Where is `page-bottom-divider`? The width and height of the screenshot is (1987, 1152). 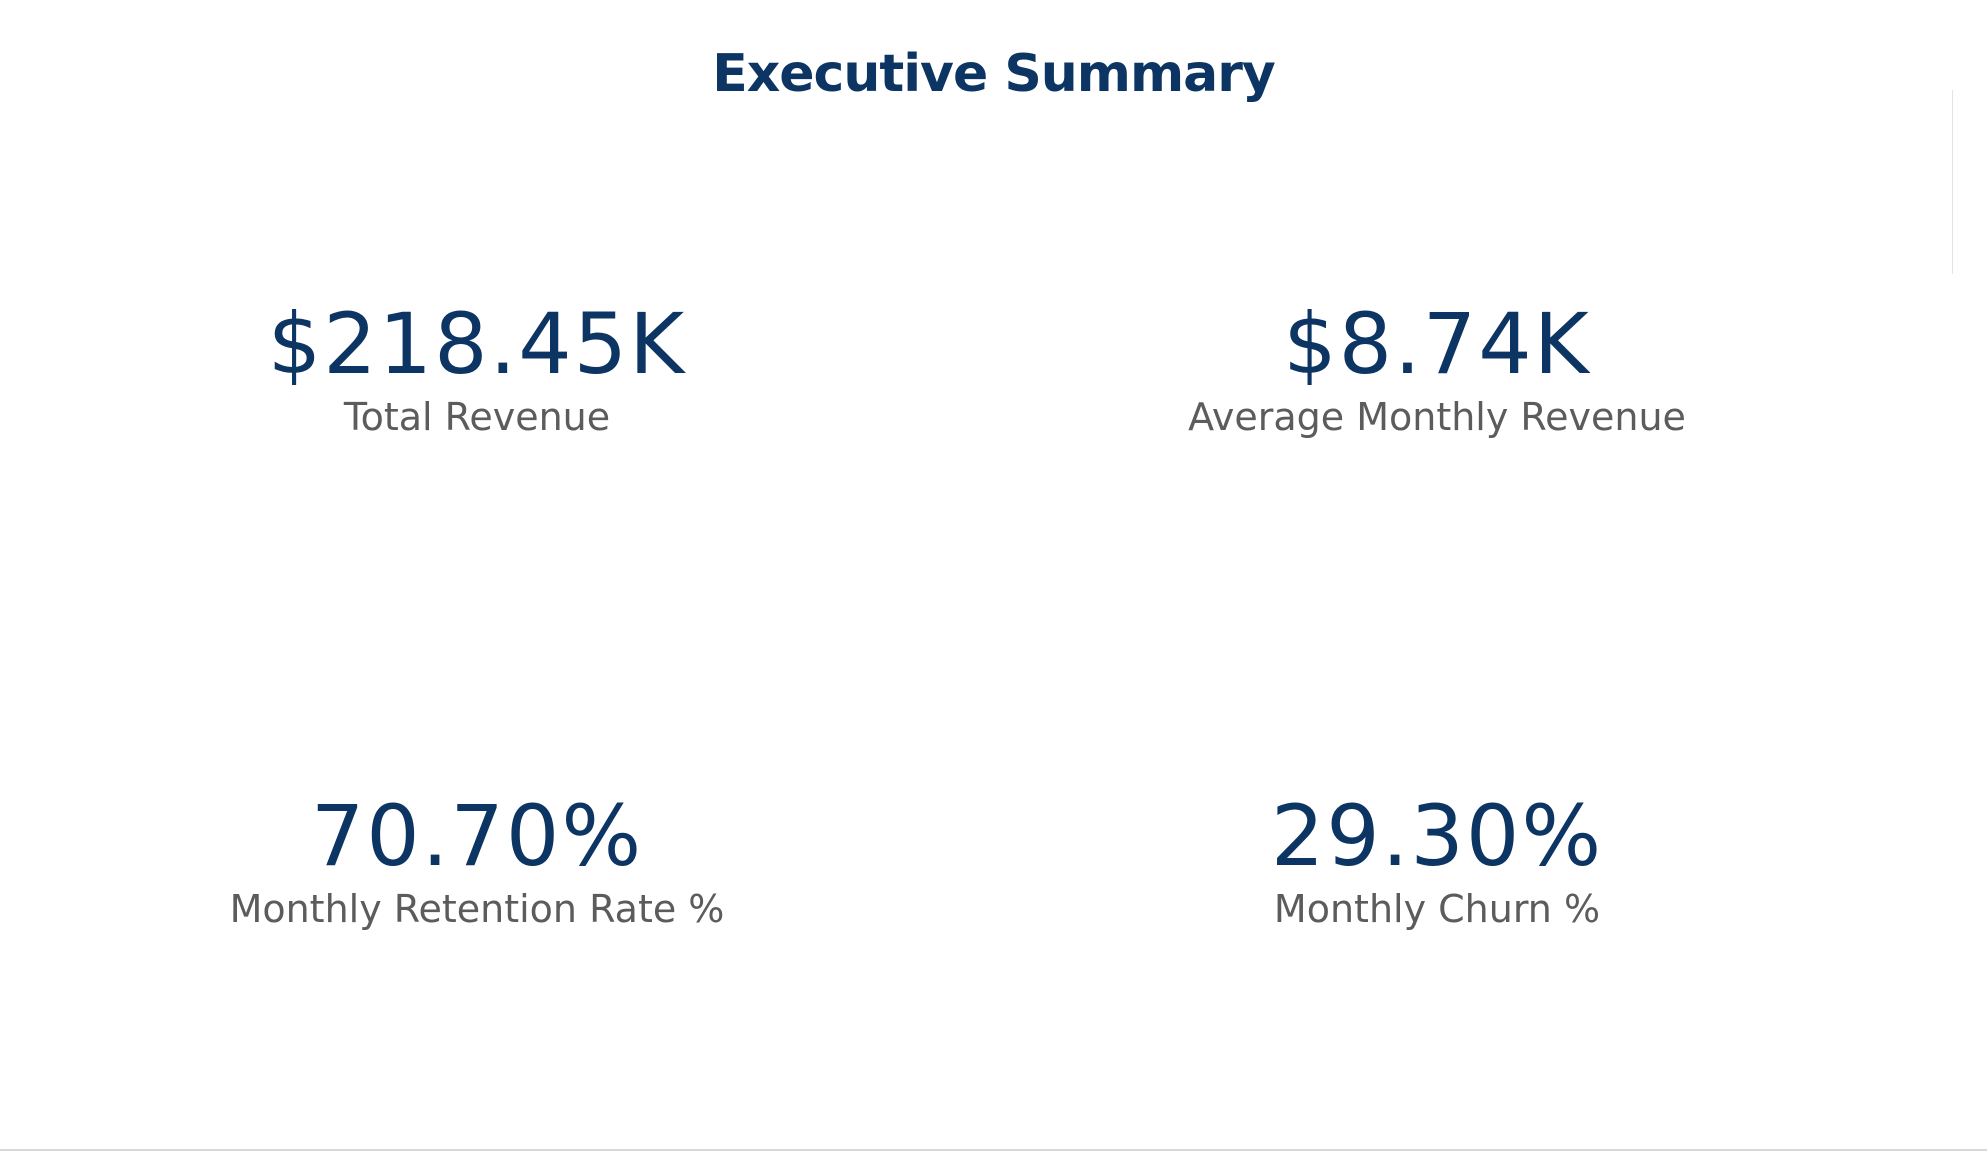
page-bottom-divider is located at coordinates (993, 1150).